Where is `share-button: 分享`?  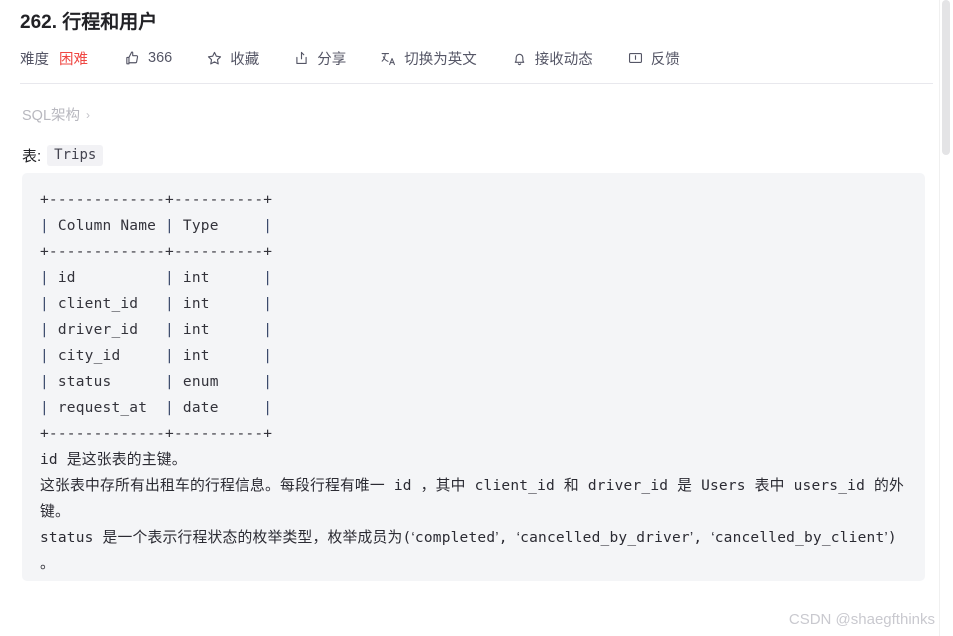 share-button: 分享 is located at coordinates (319, 58).